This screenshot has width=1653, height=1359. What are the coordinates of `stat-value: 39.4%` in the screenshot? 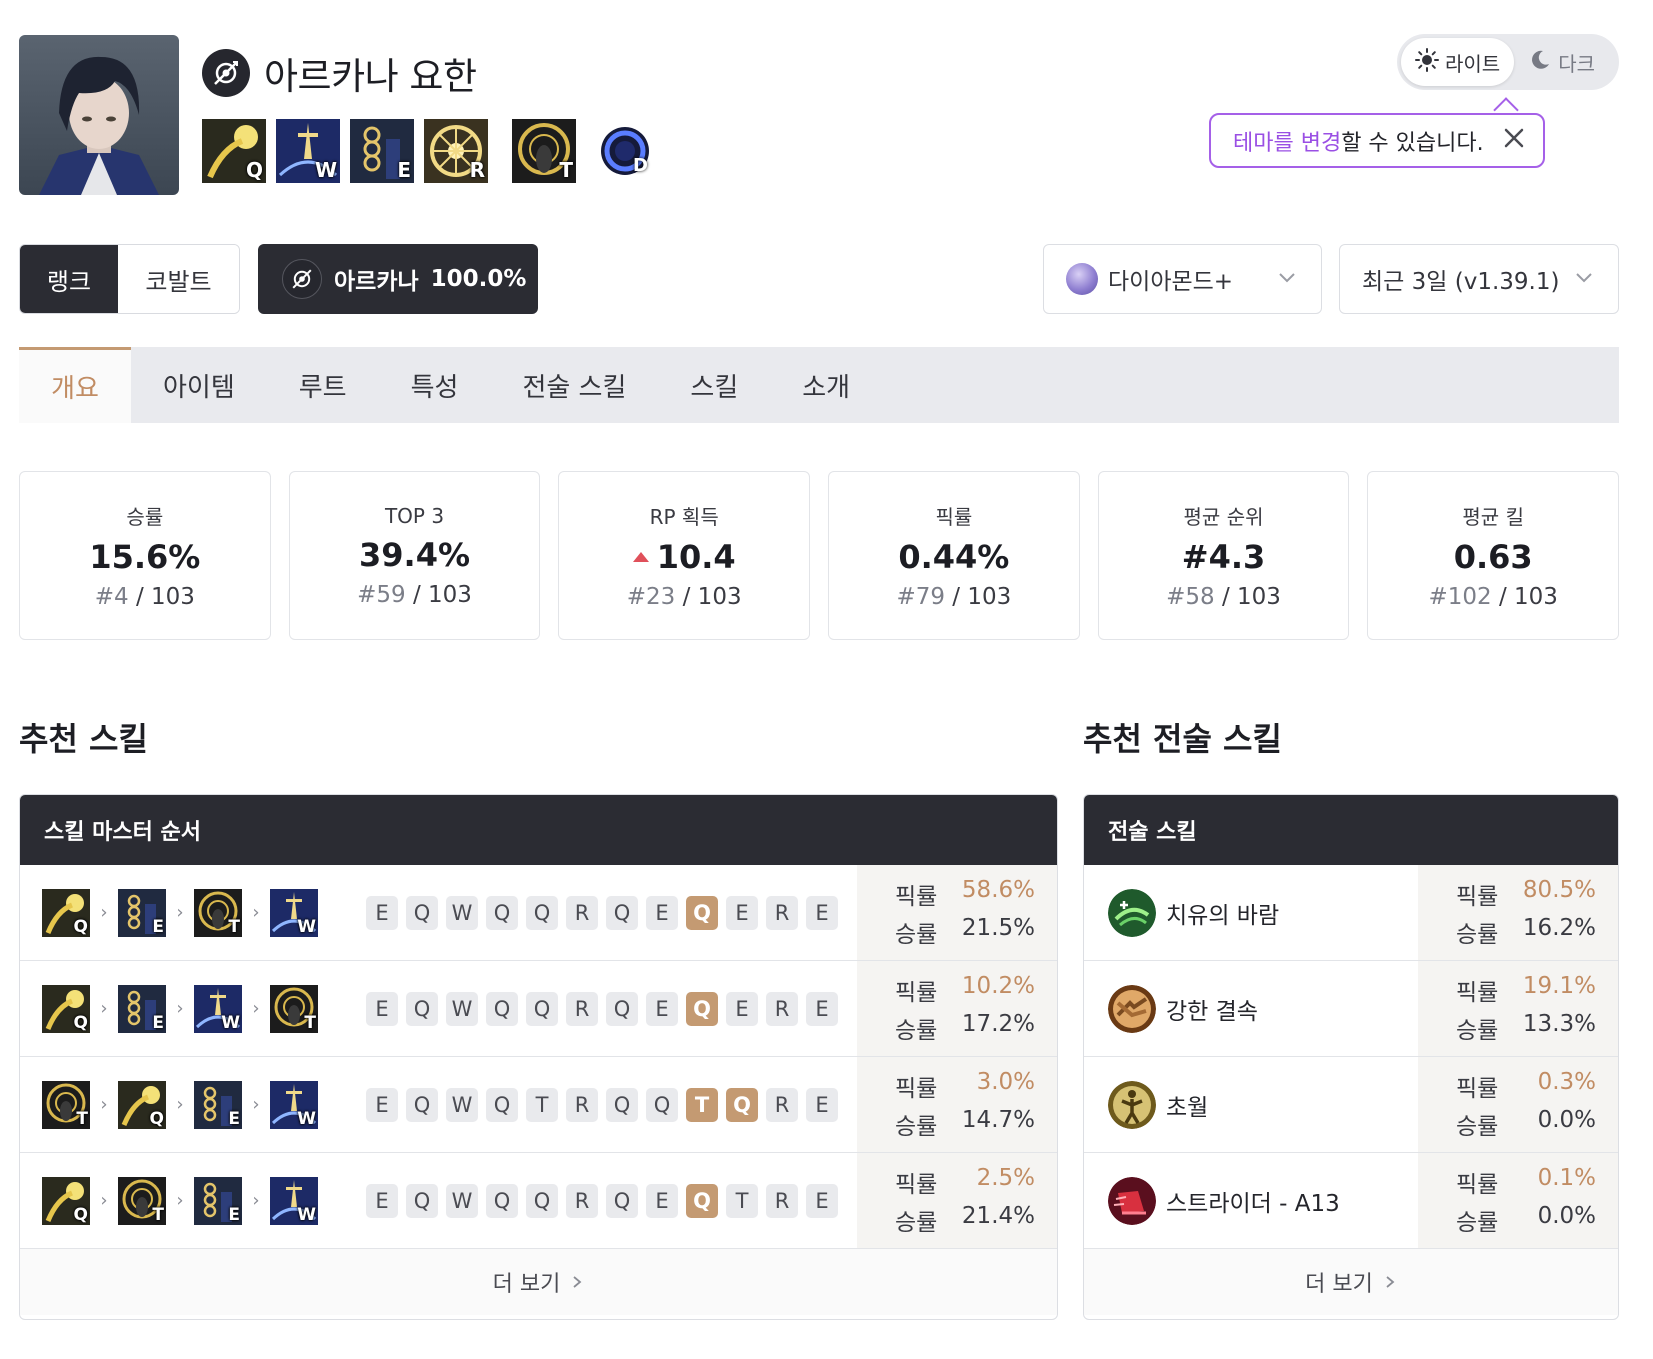 It's located at (414, 555).